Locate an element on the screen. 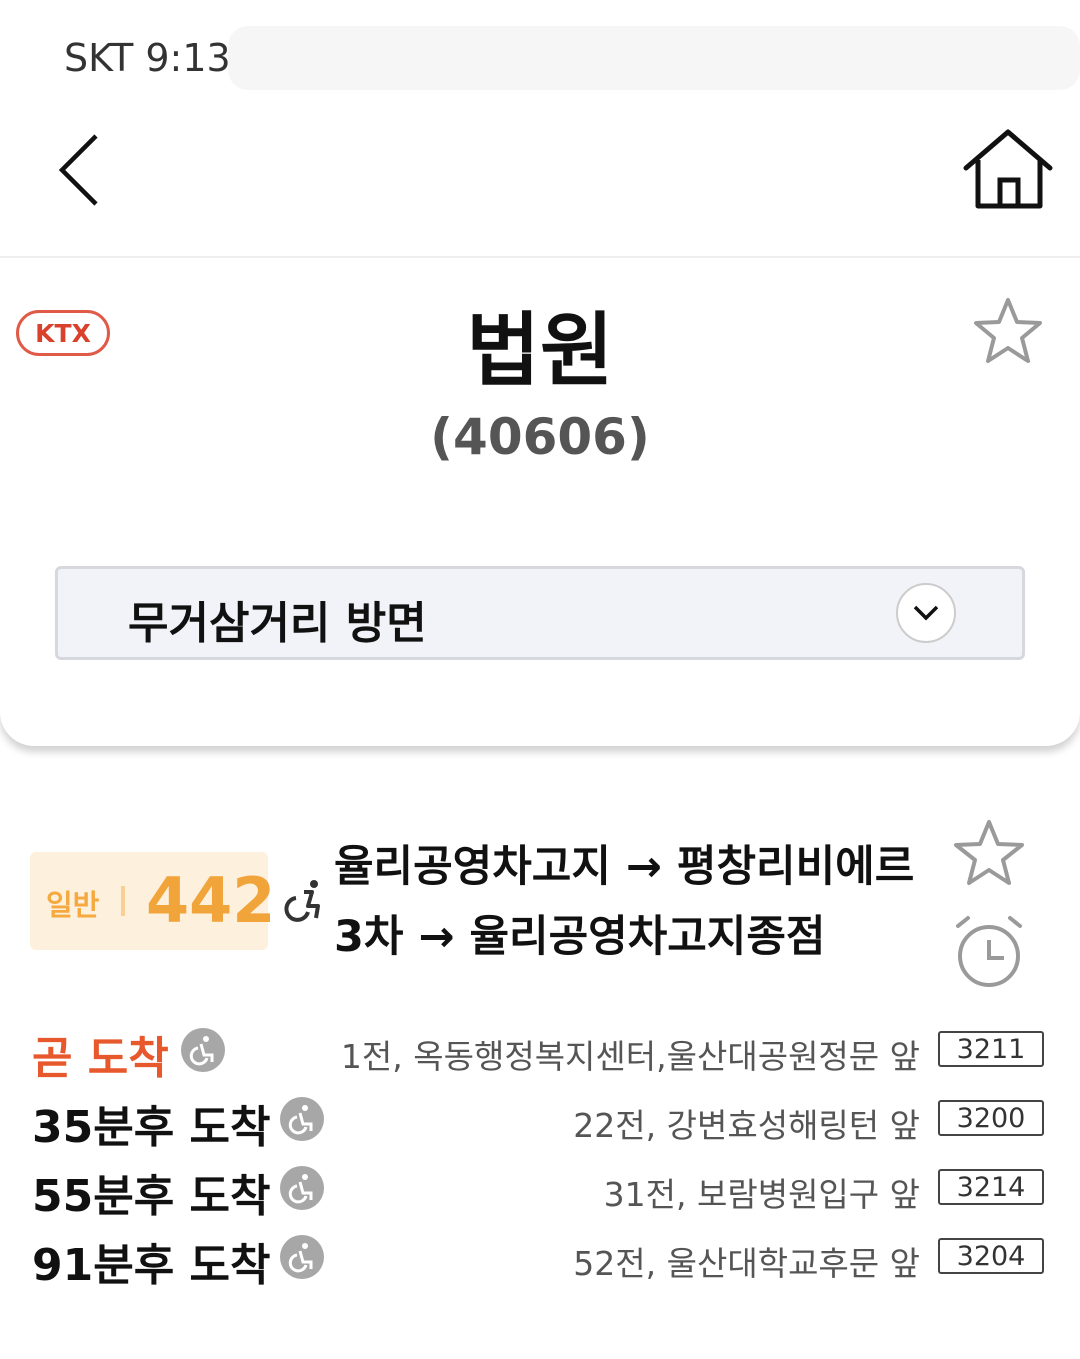  route-row: 일반 442 율리공영차고지 → 평창리비에르3차 → 율리공영차고지종점 is located at coordinates (540, 910).